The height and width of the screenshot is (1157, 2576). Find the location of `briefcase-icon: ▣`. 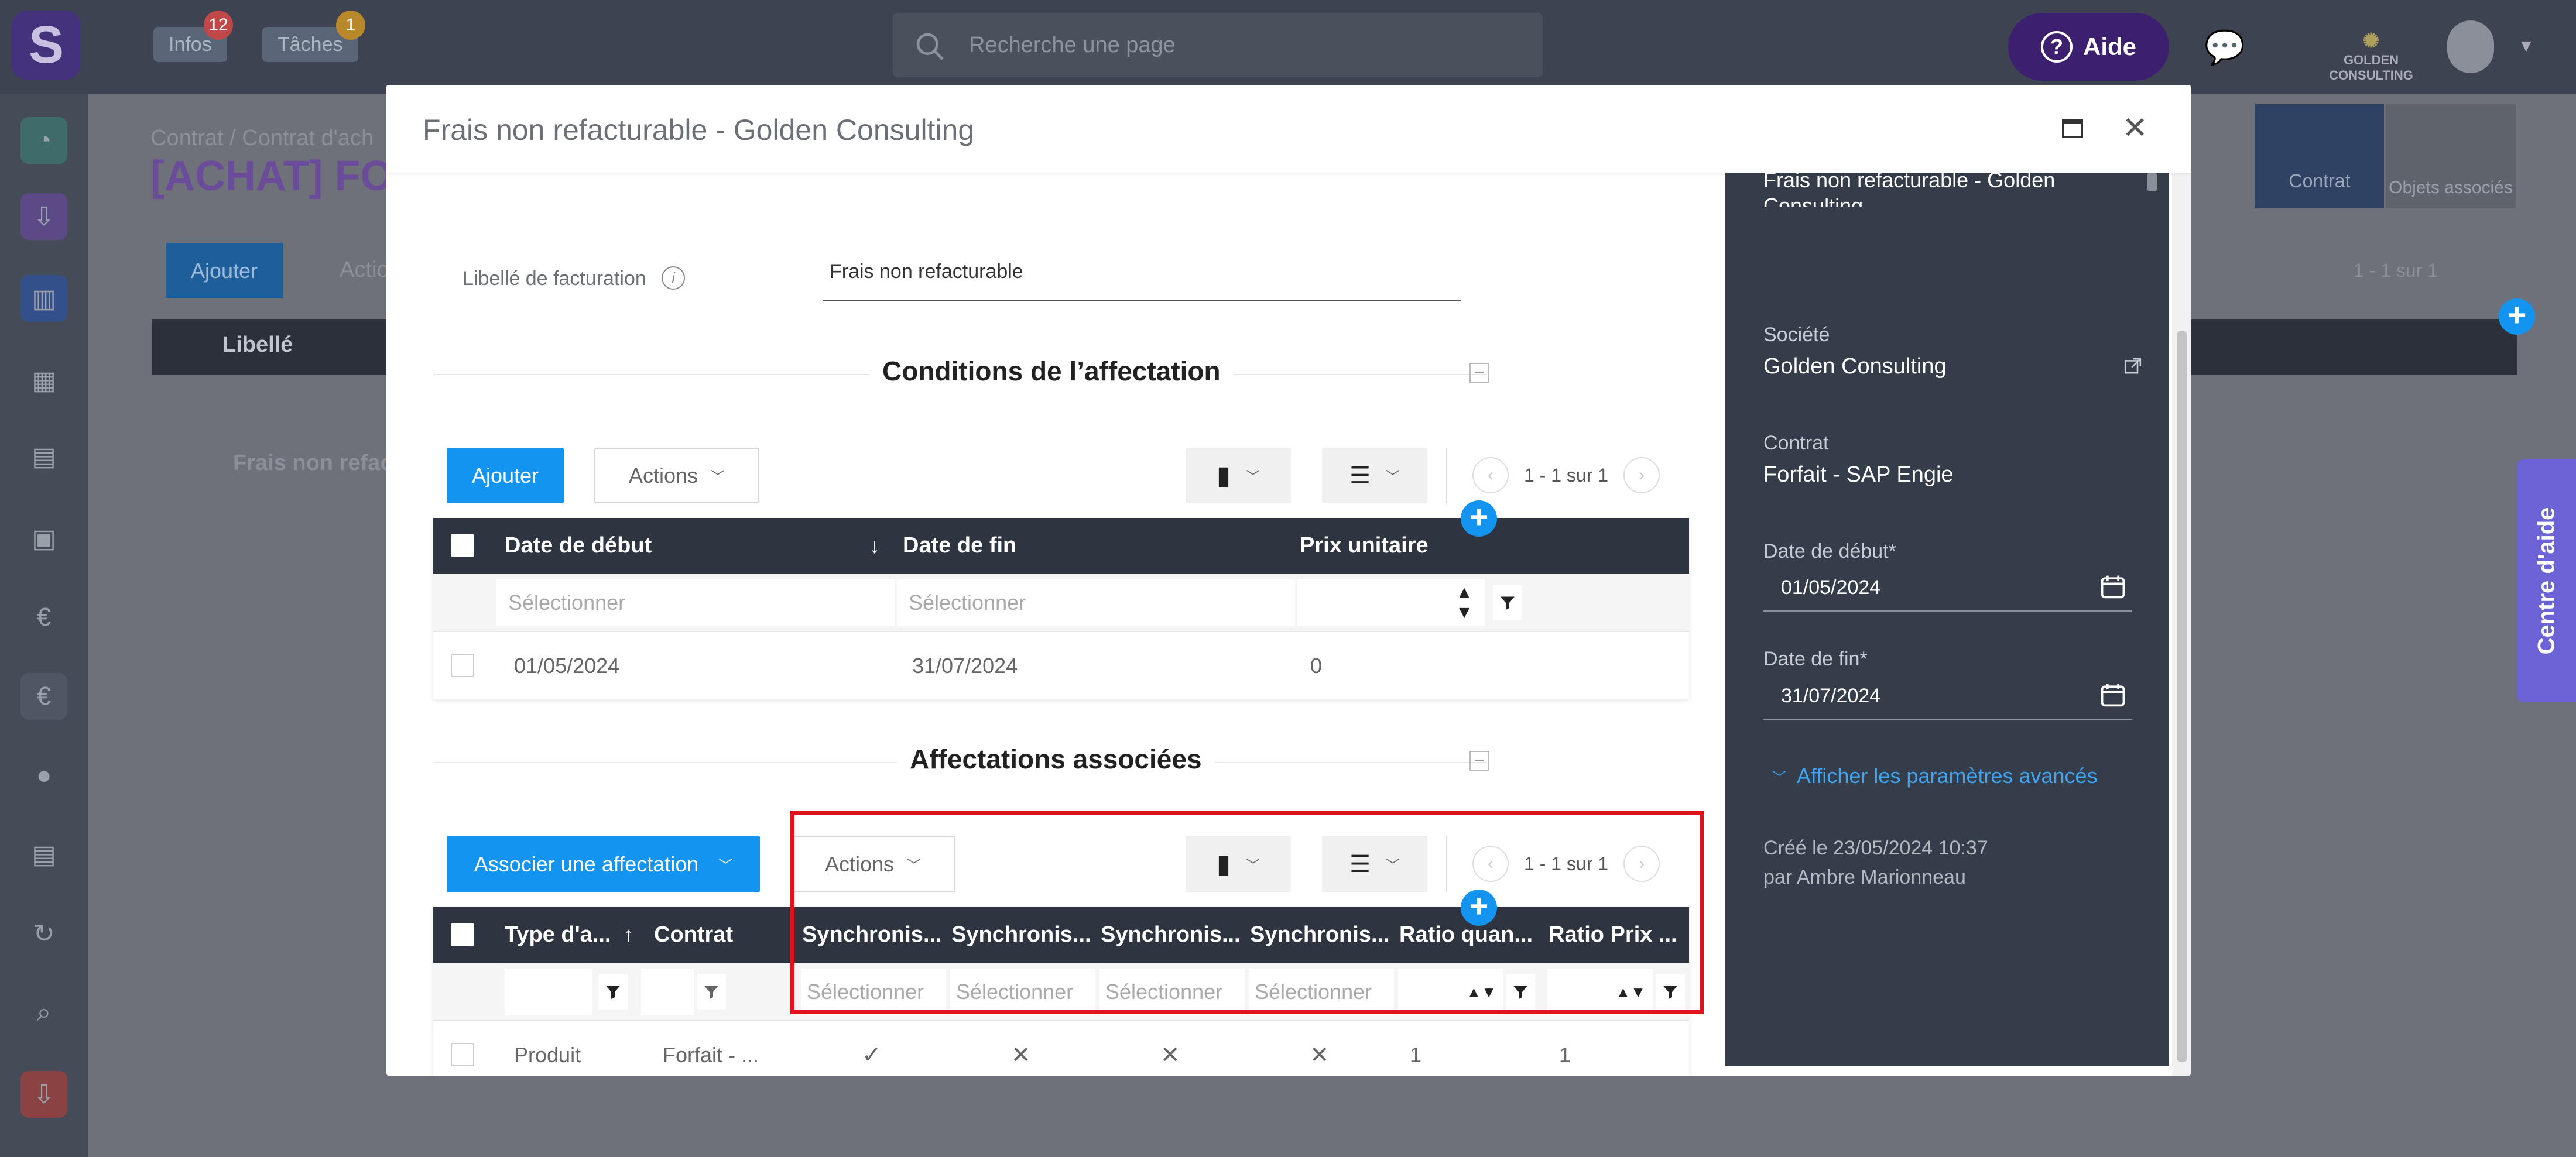

briefcase-icon: ▣ is located at coordinates (43, 538).